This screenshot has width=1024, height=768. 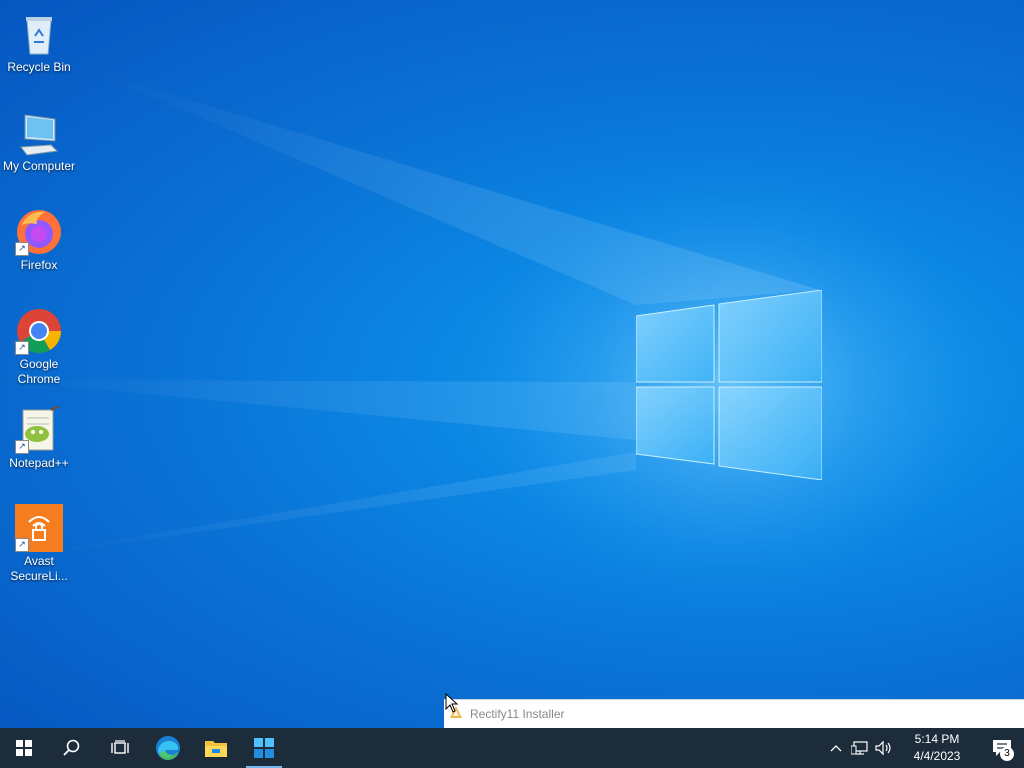 I want to click on computer-icon, so click(x=39, y=133).